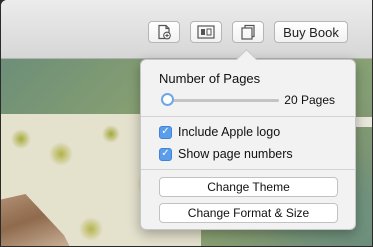 The height and width of the screenshot is (247, 373). I want to click on change-theme-button: Change Theme, so click(248, 187).